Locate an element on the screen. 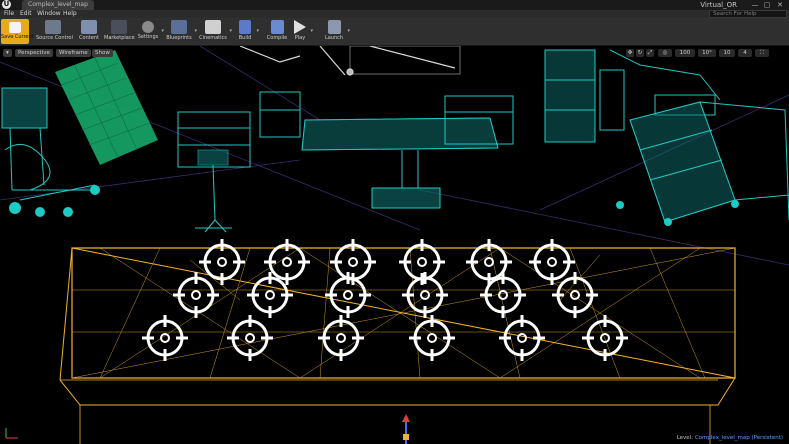 The image size is (789, 444). show-button: Show is located at coordinates (102, 53).